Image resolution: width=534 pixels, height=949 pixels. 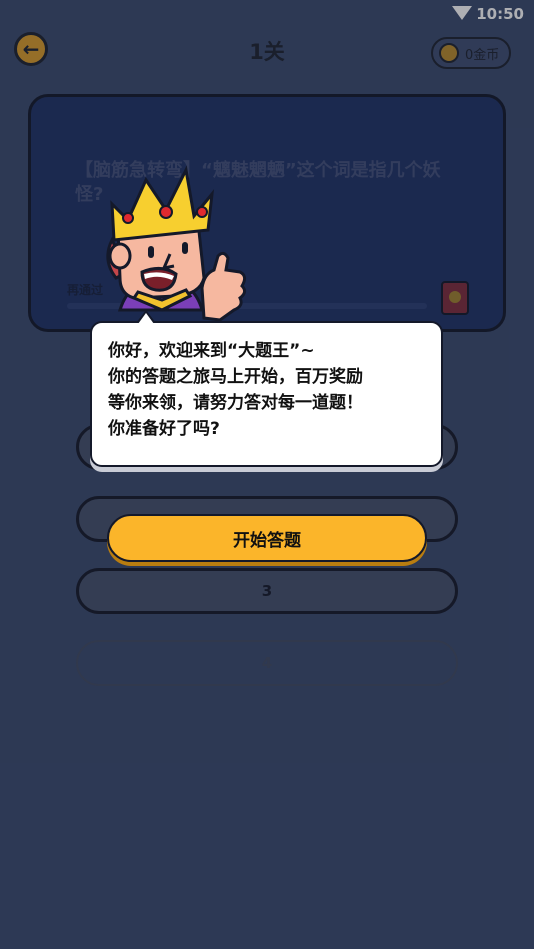 I want to click on mascot-ear, so click(x=120, y=256).